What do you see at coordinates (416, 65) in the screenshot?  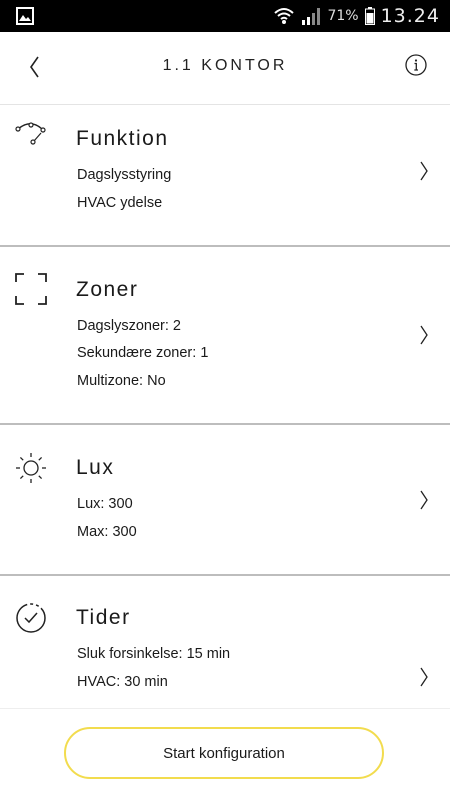 I see `info-icon` at bounding box center [416, 65].